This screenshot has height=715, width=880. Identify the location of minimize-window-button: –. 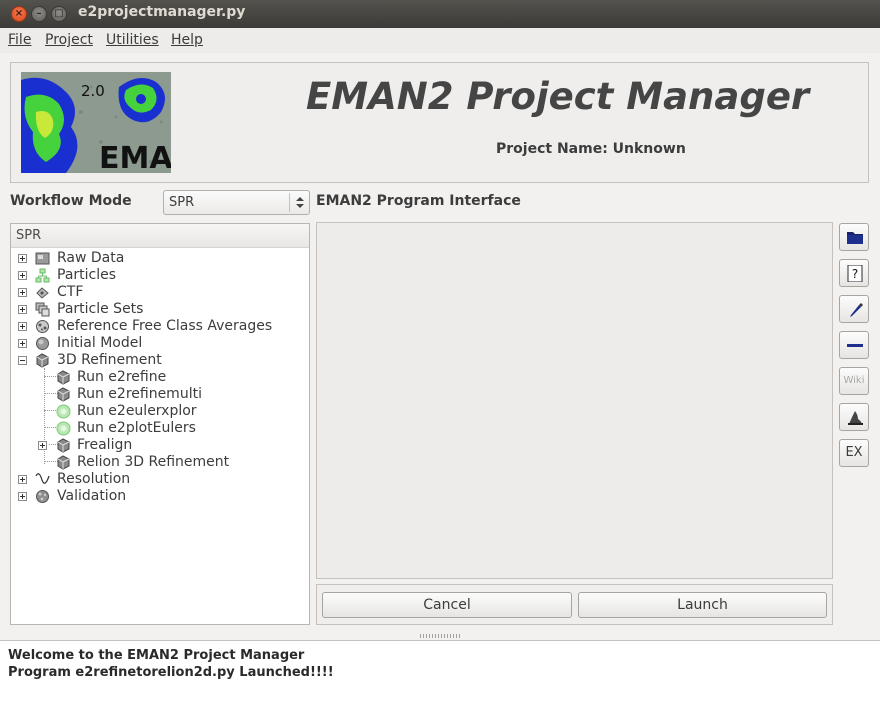
(39, 14).